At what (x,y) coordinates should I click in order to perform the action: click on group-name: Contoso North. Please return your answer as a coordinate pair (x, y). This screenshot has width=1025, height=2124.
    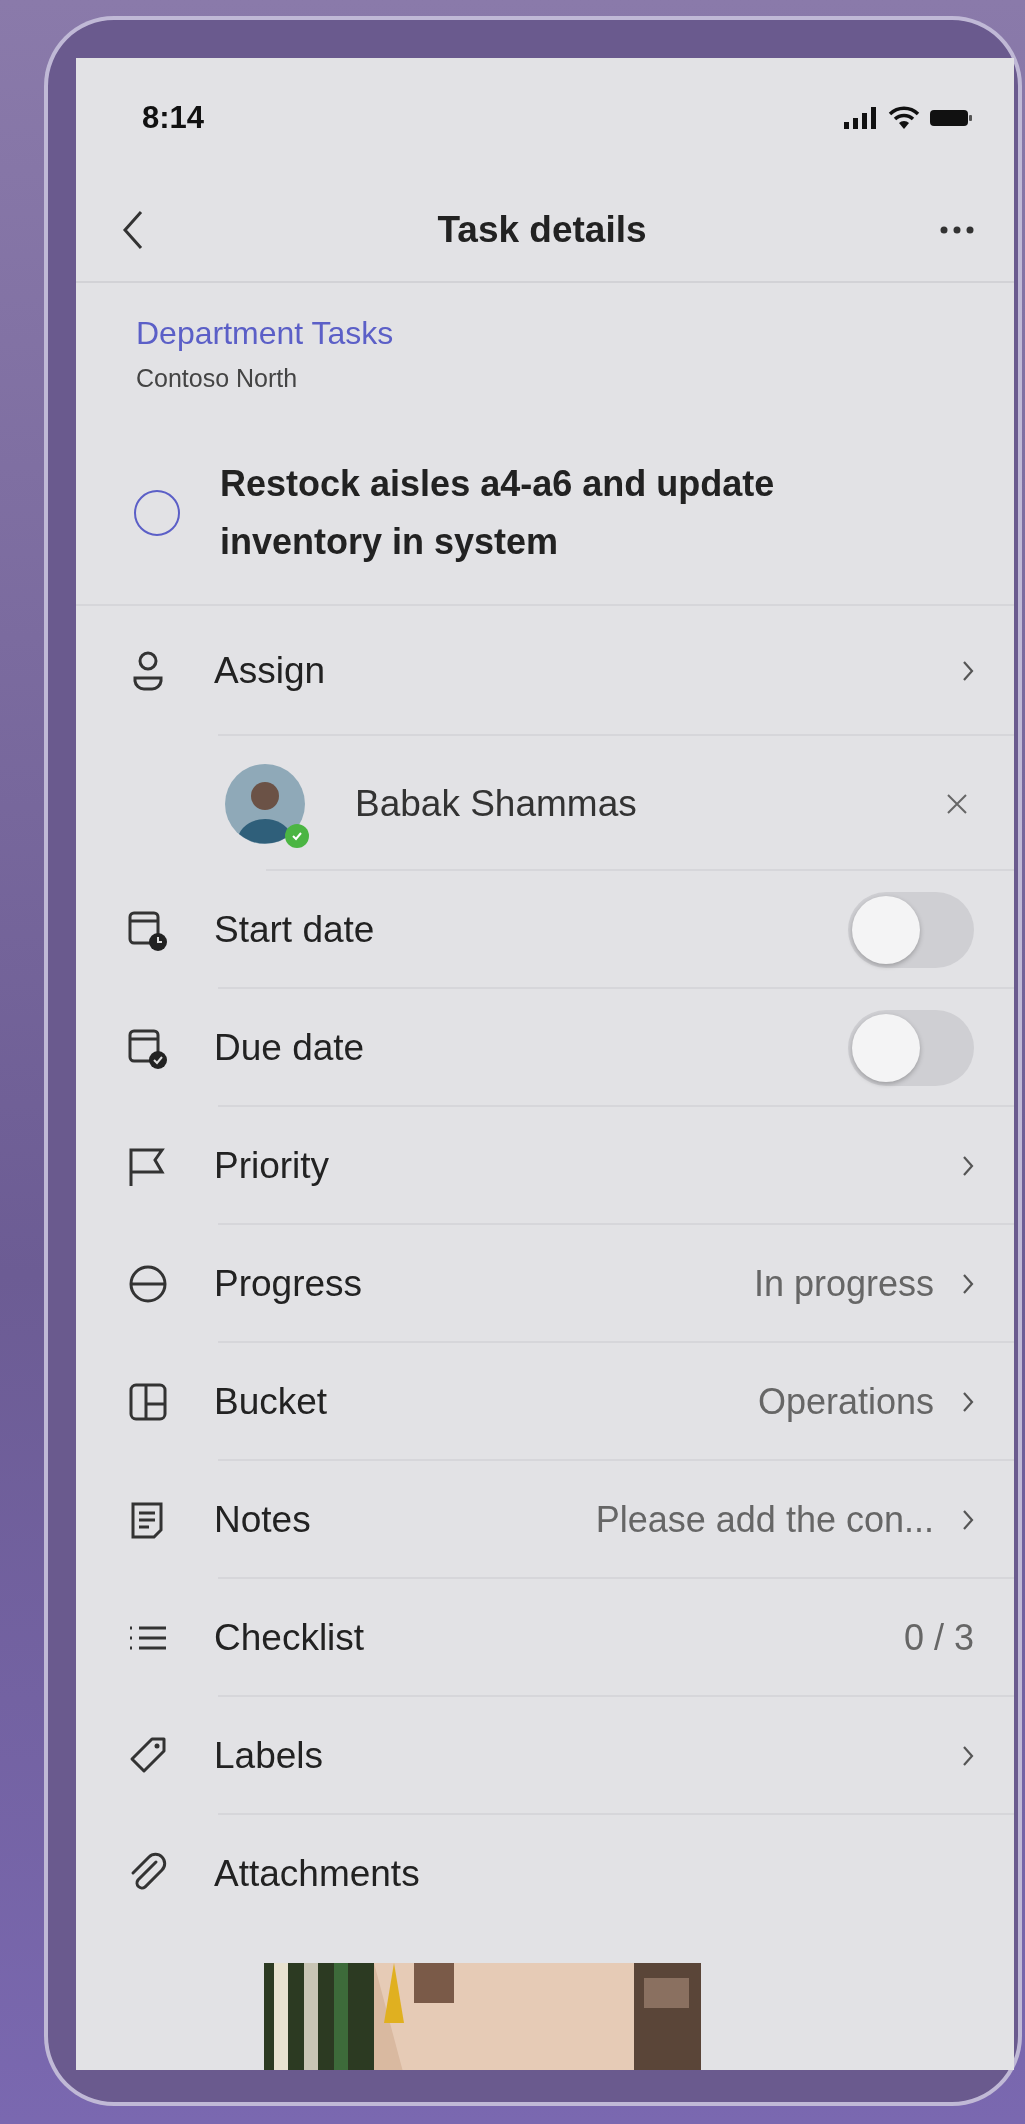
    Looking at the image, I should click on (217, 378).